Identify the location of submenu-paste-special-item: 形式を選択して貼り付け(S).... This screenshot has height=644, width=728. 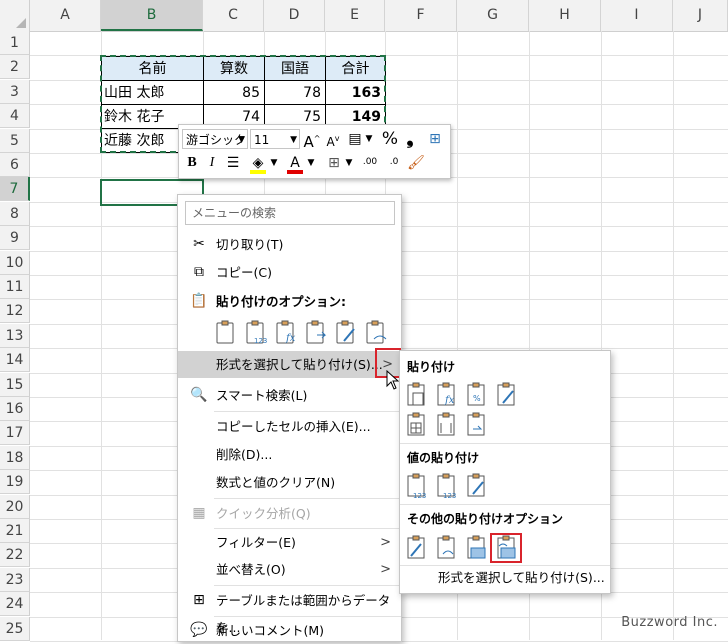
(521, 578).